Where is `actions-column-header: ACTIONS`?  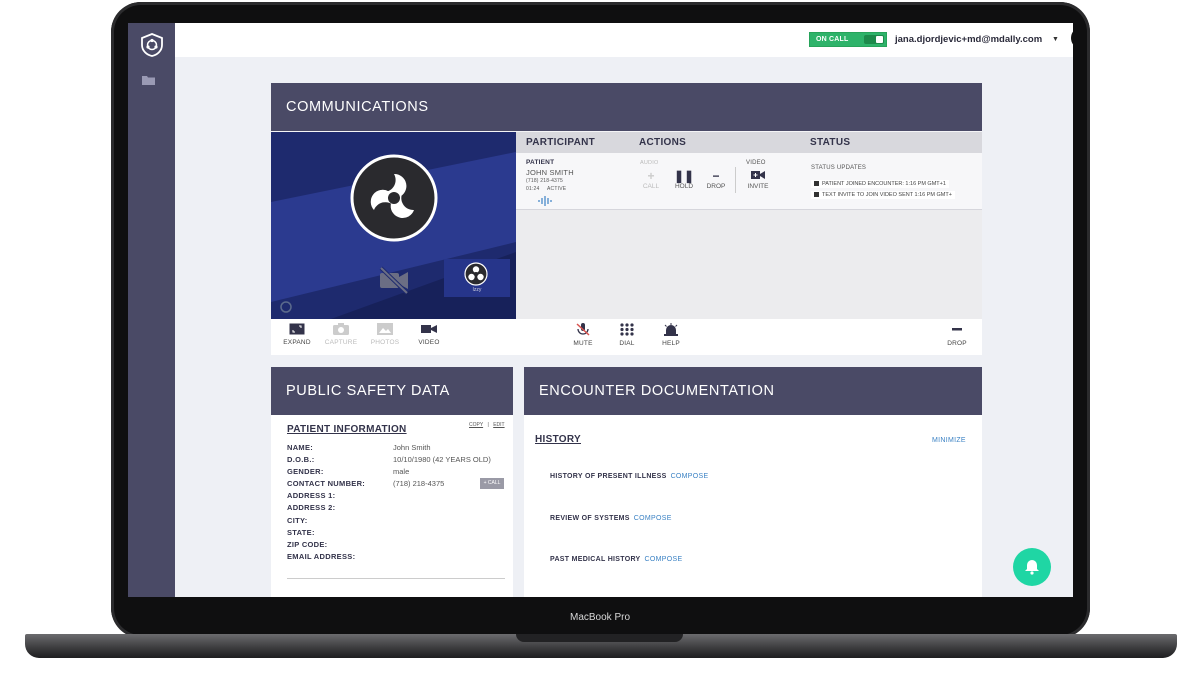 actions-column-header: ACTIONS is located at coordinates (663, 142).